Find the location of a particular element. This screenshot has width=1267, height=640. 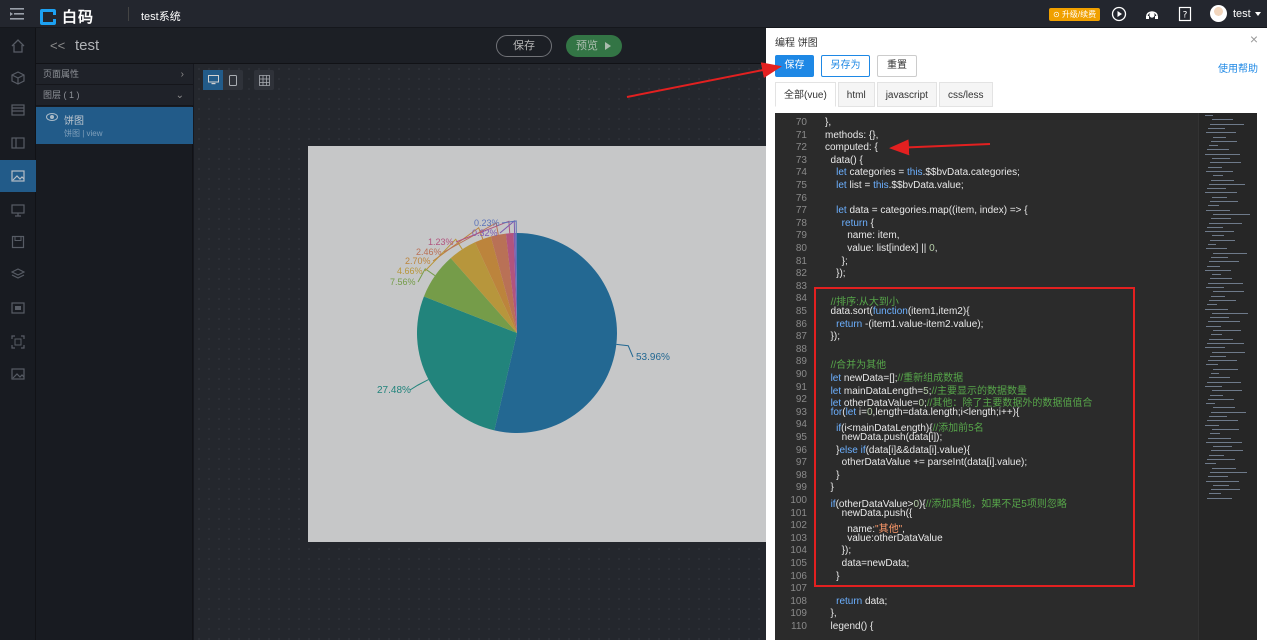

close-icon: × is located at coordinates (1254, 39).